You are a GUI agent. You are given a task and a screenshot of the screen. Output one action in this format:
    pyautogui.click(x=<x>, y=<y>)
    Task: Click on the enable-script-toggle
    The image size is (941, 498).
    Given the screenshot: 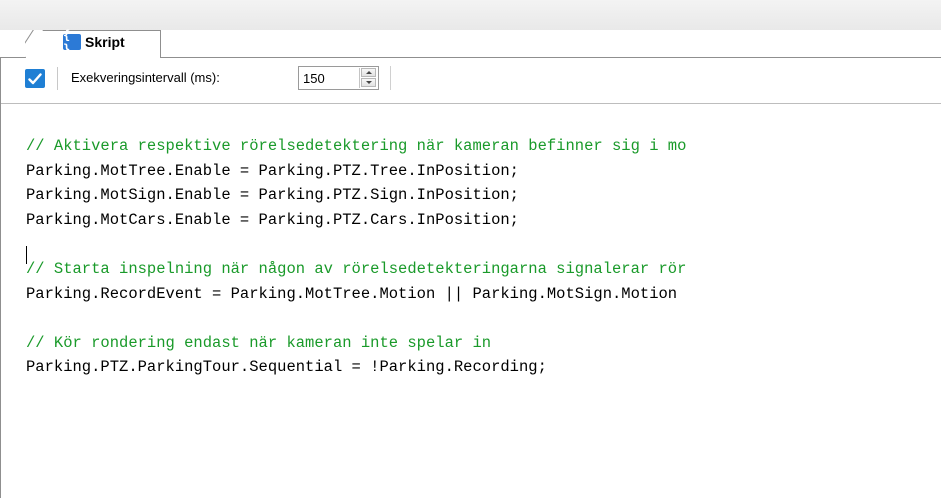 What is the action you would take?
    pyautogui.click(x=35, y=78)
    